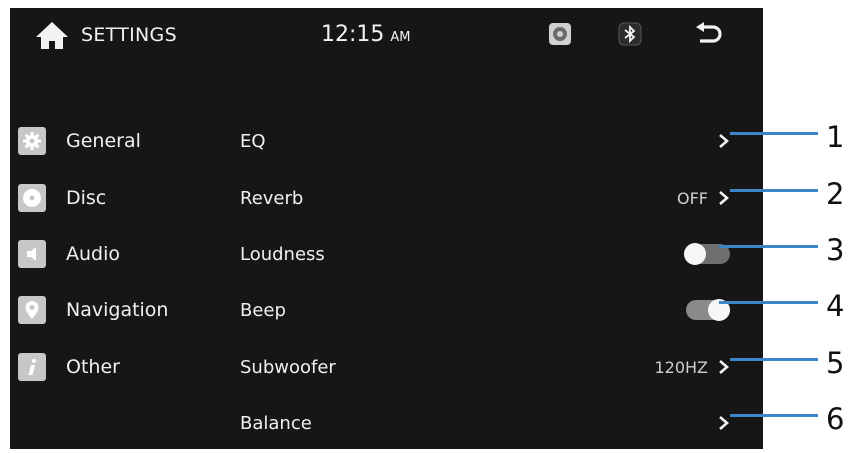  Describe the element at coordinates (487, 367) in the screenshot. I see `setting-row-subwoofer: Subwoofer 120HZ` at that location.